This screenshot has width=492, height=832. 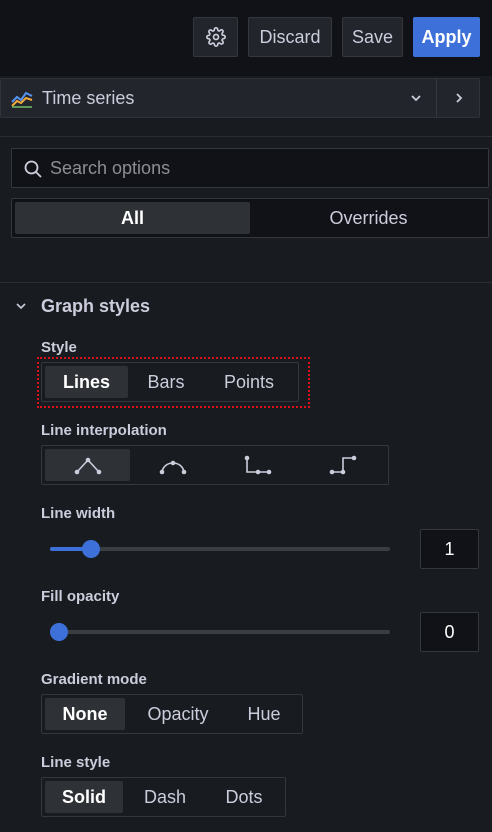 What do you see at coordinates (372, 37) in the screenshot?
I see `save-button: Save` at bounding box center [372, 37].